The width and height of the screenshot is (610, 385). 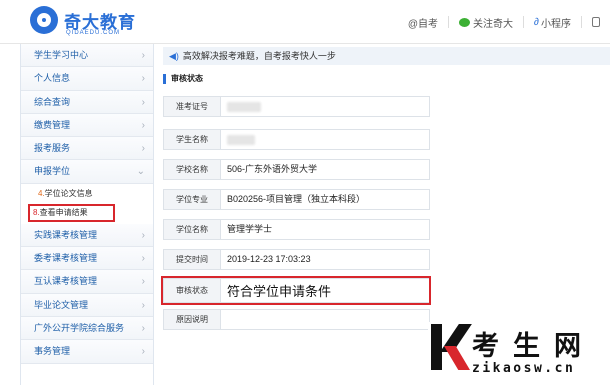 I want to click on link-zikao: @自考, so click(x=423, y=23).